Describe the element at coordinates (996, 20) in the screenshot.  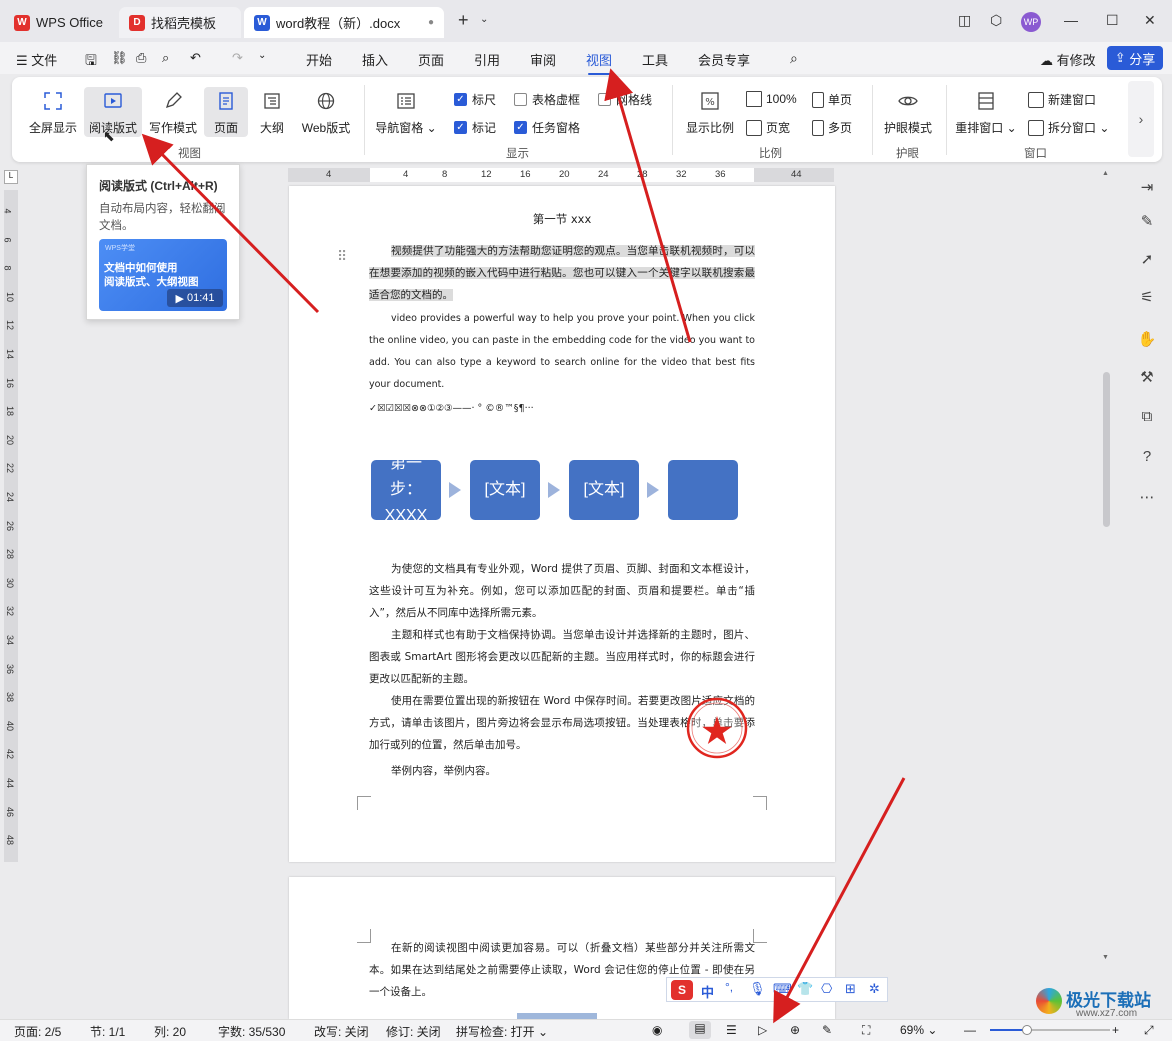
I see `cube-icon: ⬡` at that location.